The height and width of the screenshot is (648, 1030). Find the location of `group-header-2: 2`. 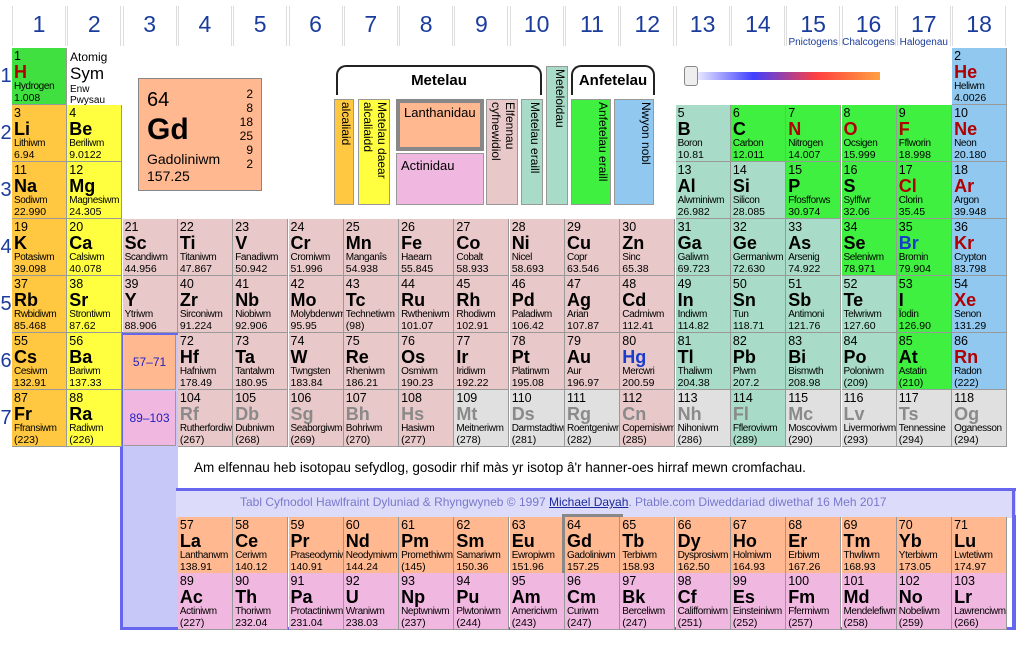

group-header-2: 2 is located at coordinates (94, 26).